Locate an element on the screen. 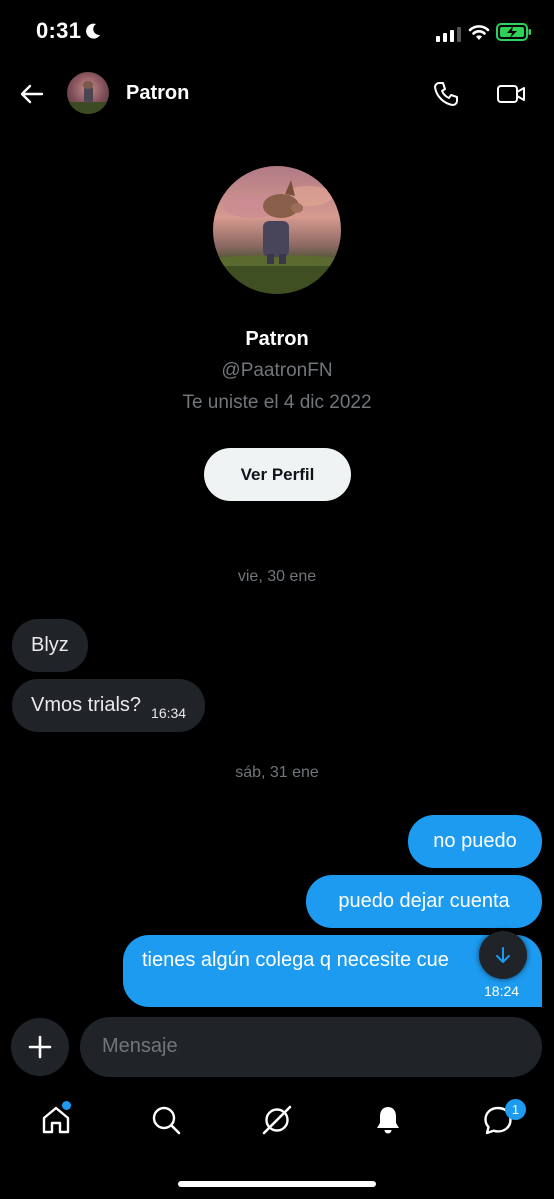 The image size is (554, 1199). message-text: tienes algún colega q necesite cue is located at coordinates (295, 960).